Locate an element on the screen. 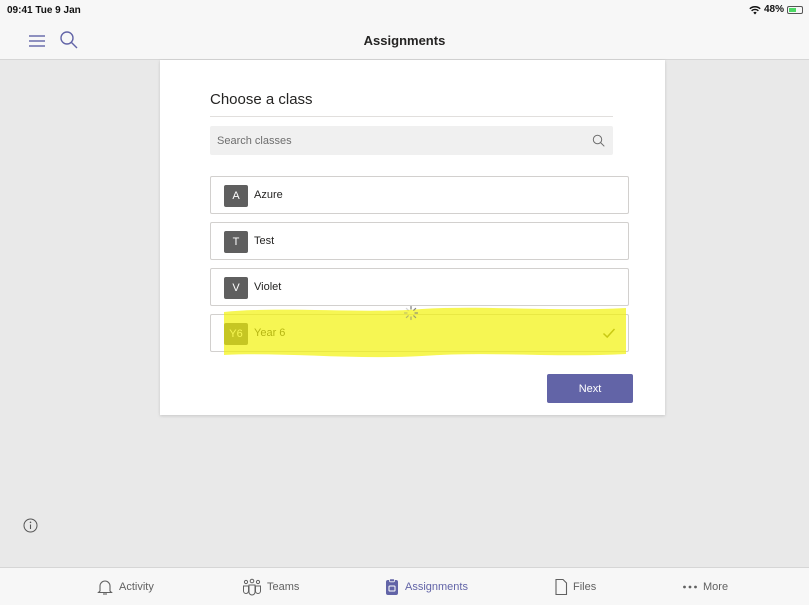  tab-label: Teams is located at coordinates (283, 587).